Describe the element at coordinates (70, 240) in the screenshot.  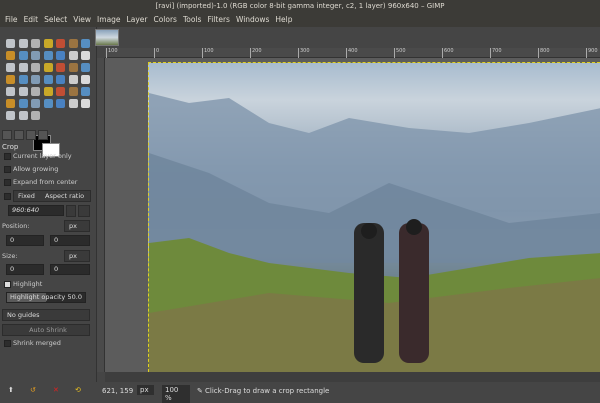
I see `position-y-input: 0` at that location.